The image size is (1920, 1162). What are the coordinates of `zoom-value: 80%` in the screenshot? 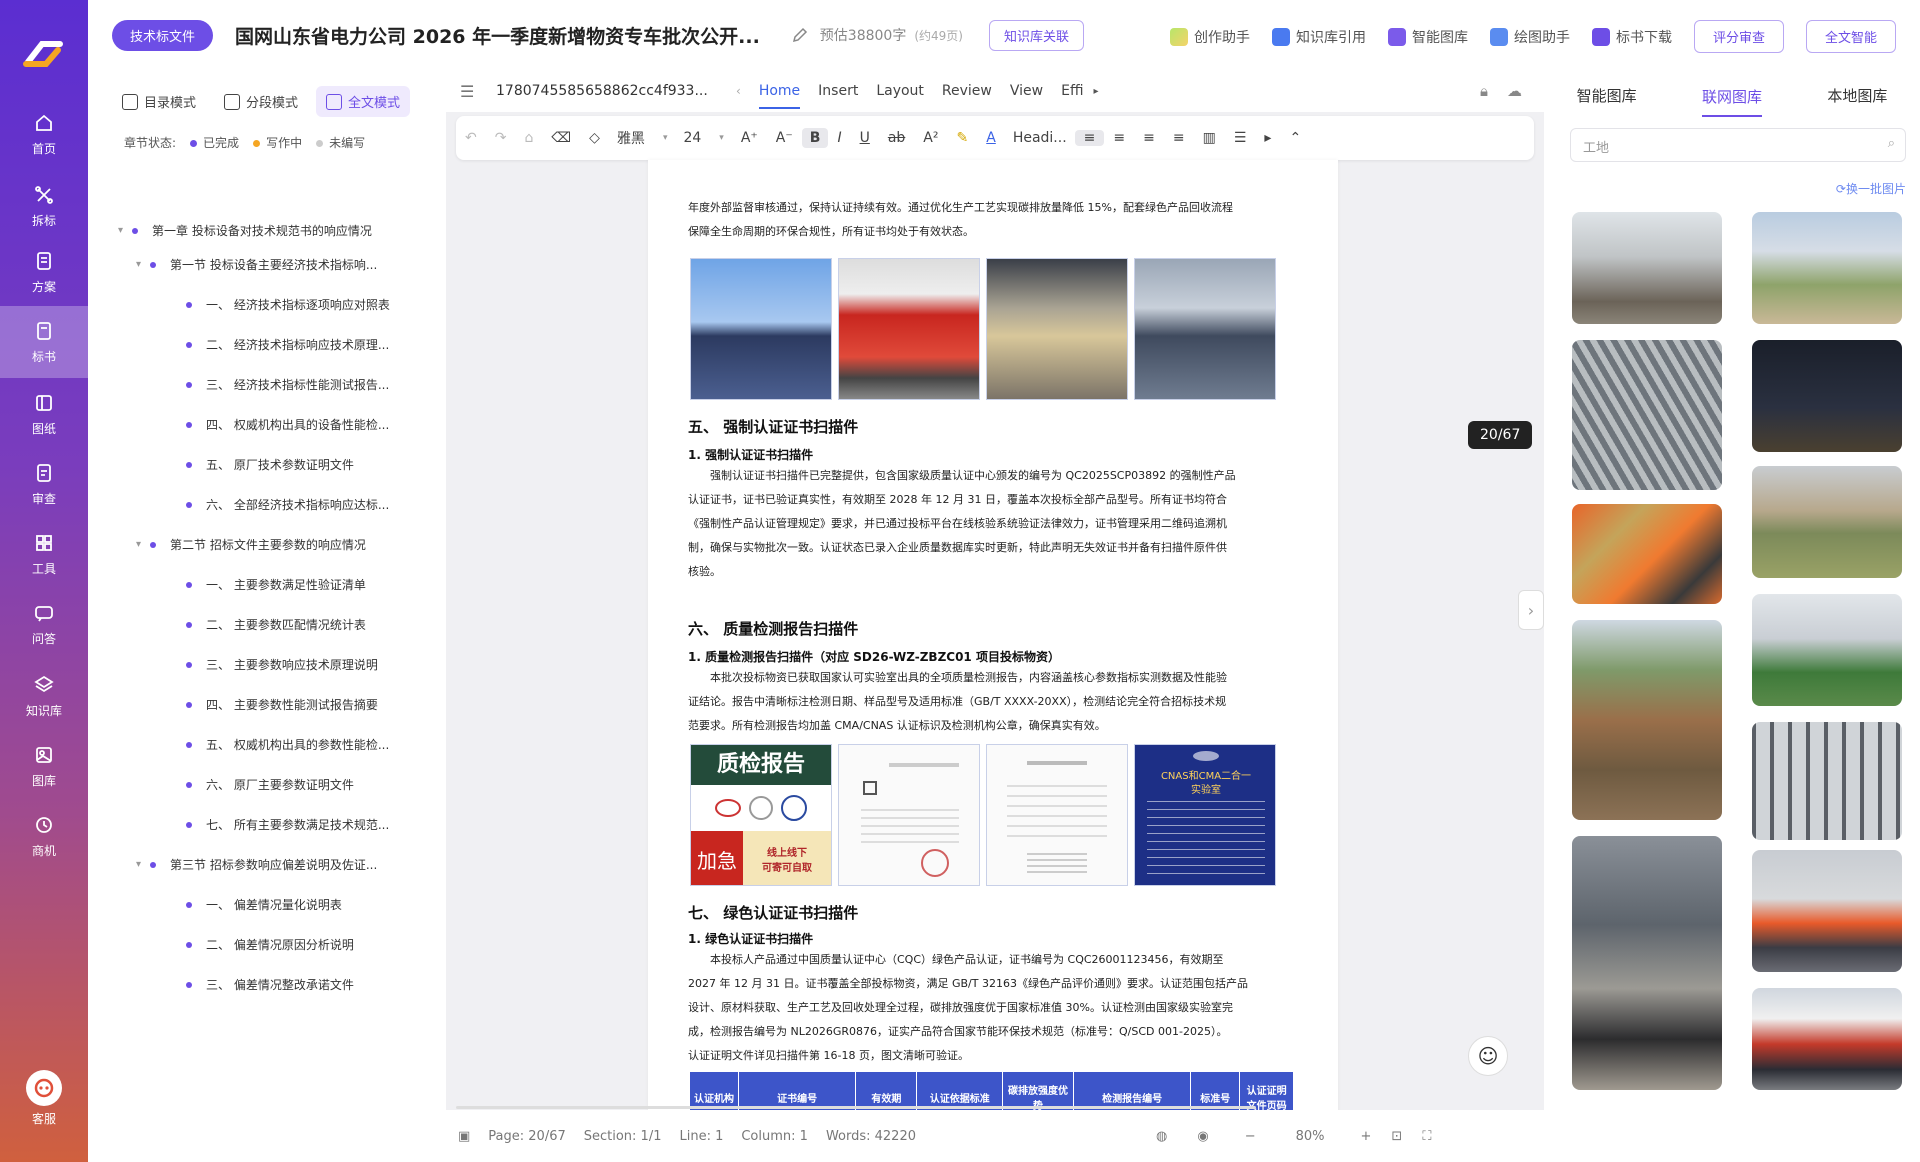 It's located at (1310, 1136).